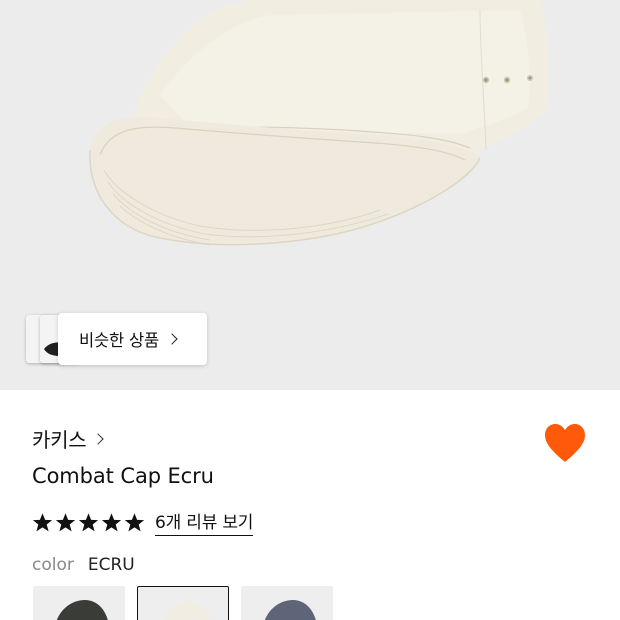 This screenshot has height=620, width=620. What do you see at coordinates (53, 565) in the screenshot?
I see `color-label: color` at bounding box center [53, 565].